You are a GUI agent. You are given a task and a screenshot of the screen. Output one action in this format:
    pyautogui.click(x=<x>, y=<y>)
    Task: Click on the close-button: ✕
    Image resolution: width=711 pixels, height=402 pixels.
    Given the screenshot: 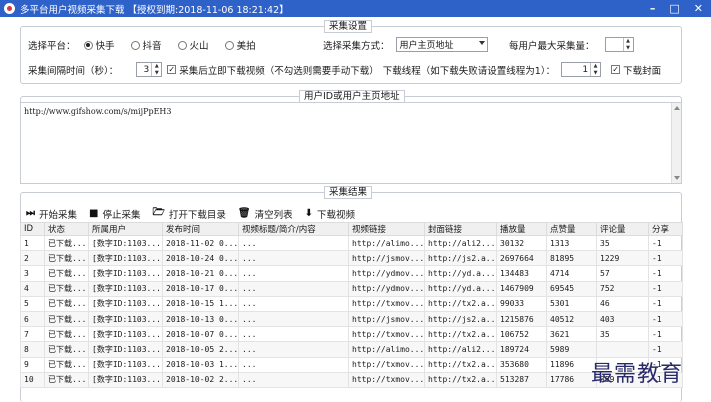 What is the action you would take?
    pyautogui.click(x=698, y=8)
    